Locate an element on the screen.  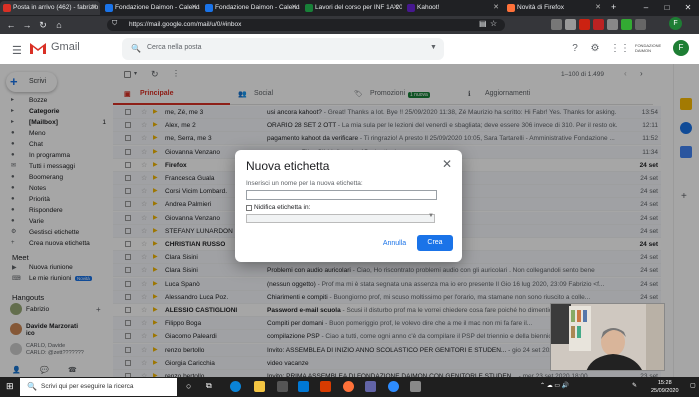
apps-grid-icon: ⋮⋮ is located at coordinates (620, 49).